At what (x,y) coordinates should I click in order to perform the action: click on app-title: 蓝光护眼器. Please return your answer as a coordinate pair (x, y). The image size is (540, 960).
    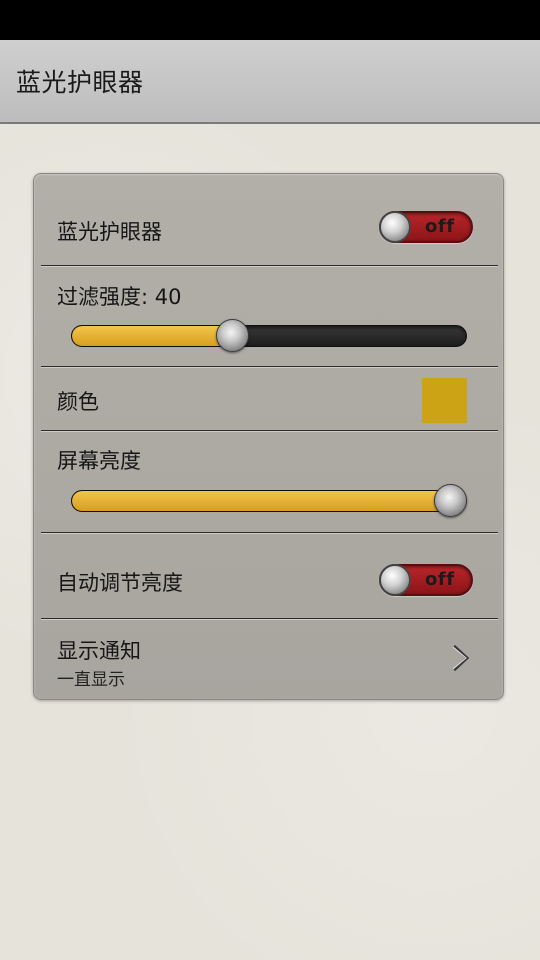
    Looking at the image, I should click on (80, 82).